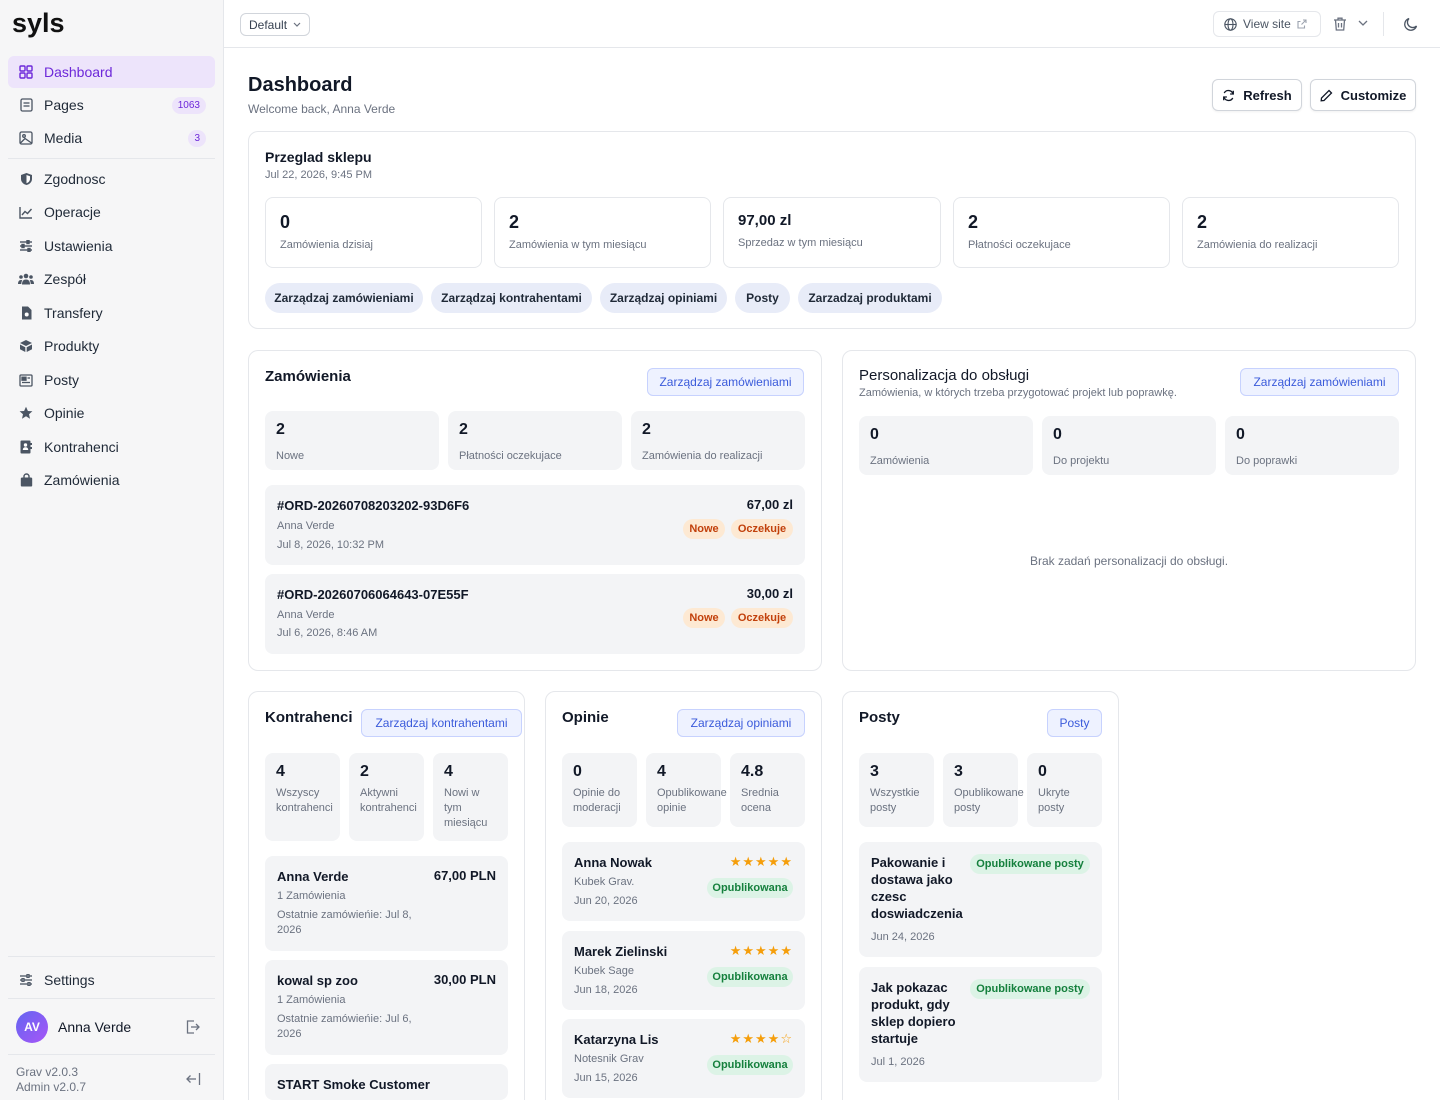 This screenshot has width=1440, height=1100. What do you see at coordinates (599, 790) in the screenshot?
I see `reviews-stat-moderation: 0 Opinie do moderacji` at bounding box center [599, 790].